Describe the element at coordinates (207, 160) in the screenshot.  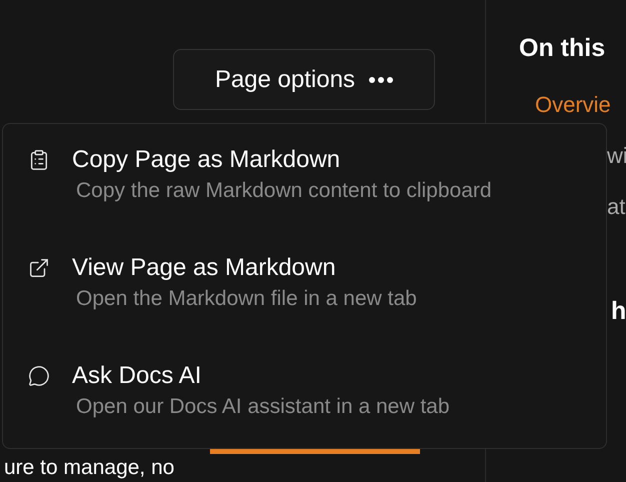
I see `menu-item-title: Copy Page as Markdown` at that location.